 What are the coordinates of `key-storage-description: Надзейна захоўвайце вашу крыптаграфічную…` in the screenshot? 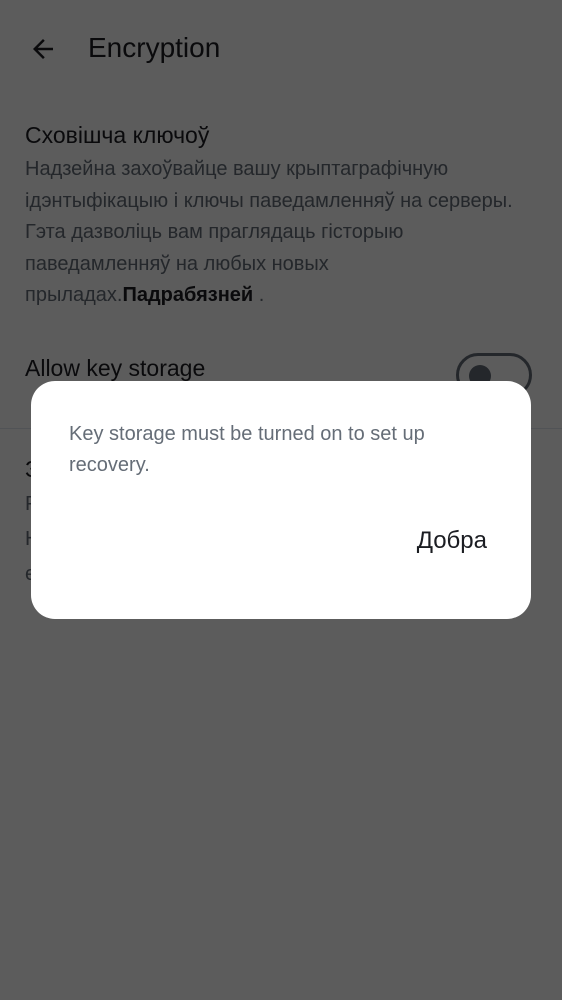 It's located at (275, 233).